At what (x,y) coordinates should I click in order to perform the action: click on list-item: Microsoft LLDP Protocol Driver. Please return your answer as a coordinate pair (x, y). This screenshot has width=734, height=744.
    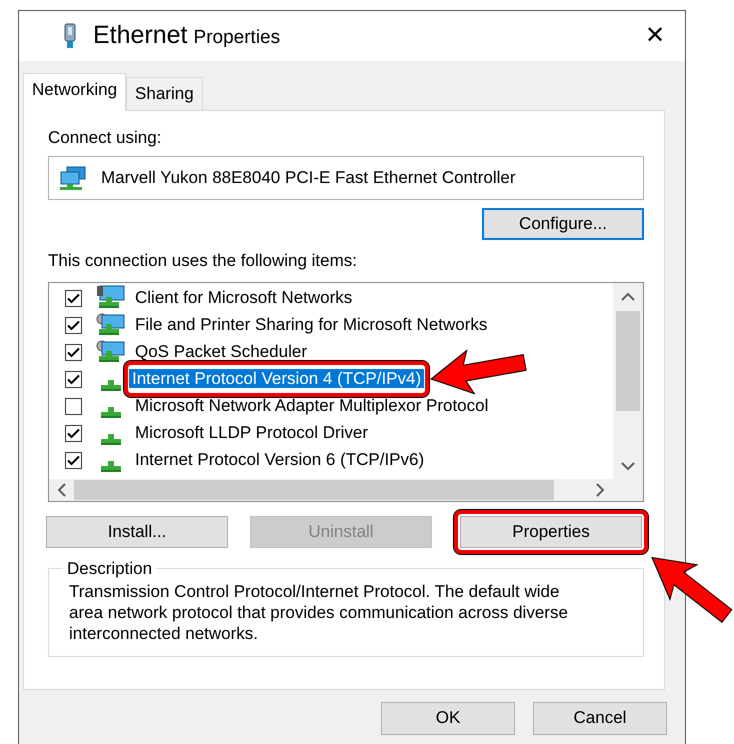
    Looking at the image, I should click on (252, 433).